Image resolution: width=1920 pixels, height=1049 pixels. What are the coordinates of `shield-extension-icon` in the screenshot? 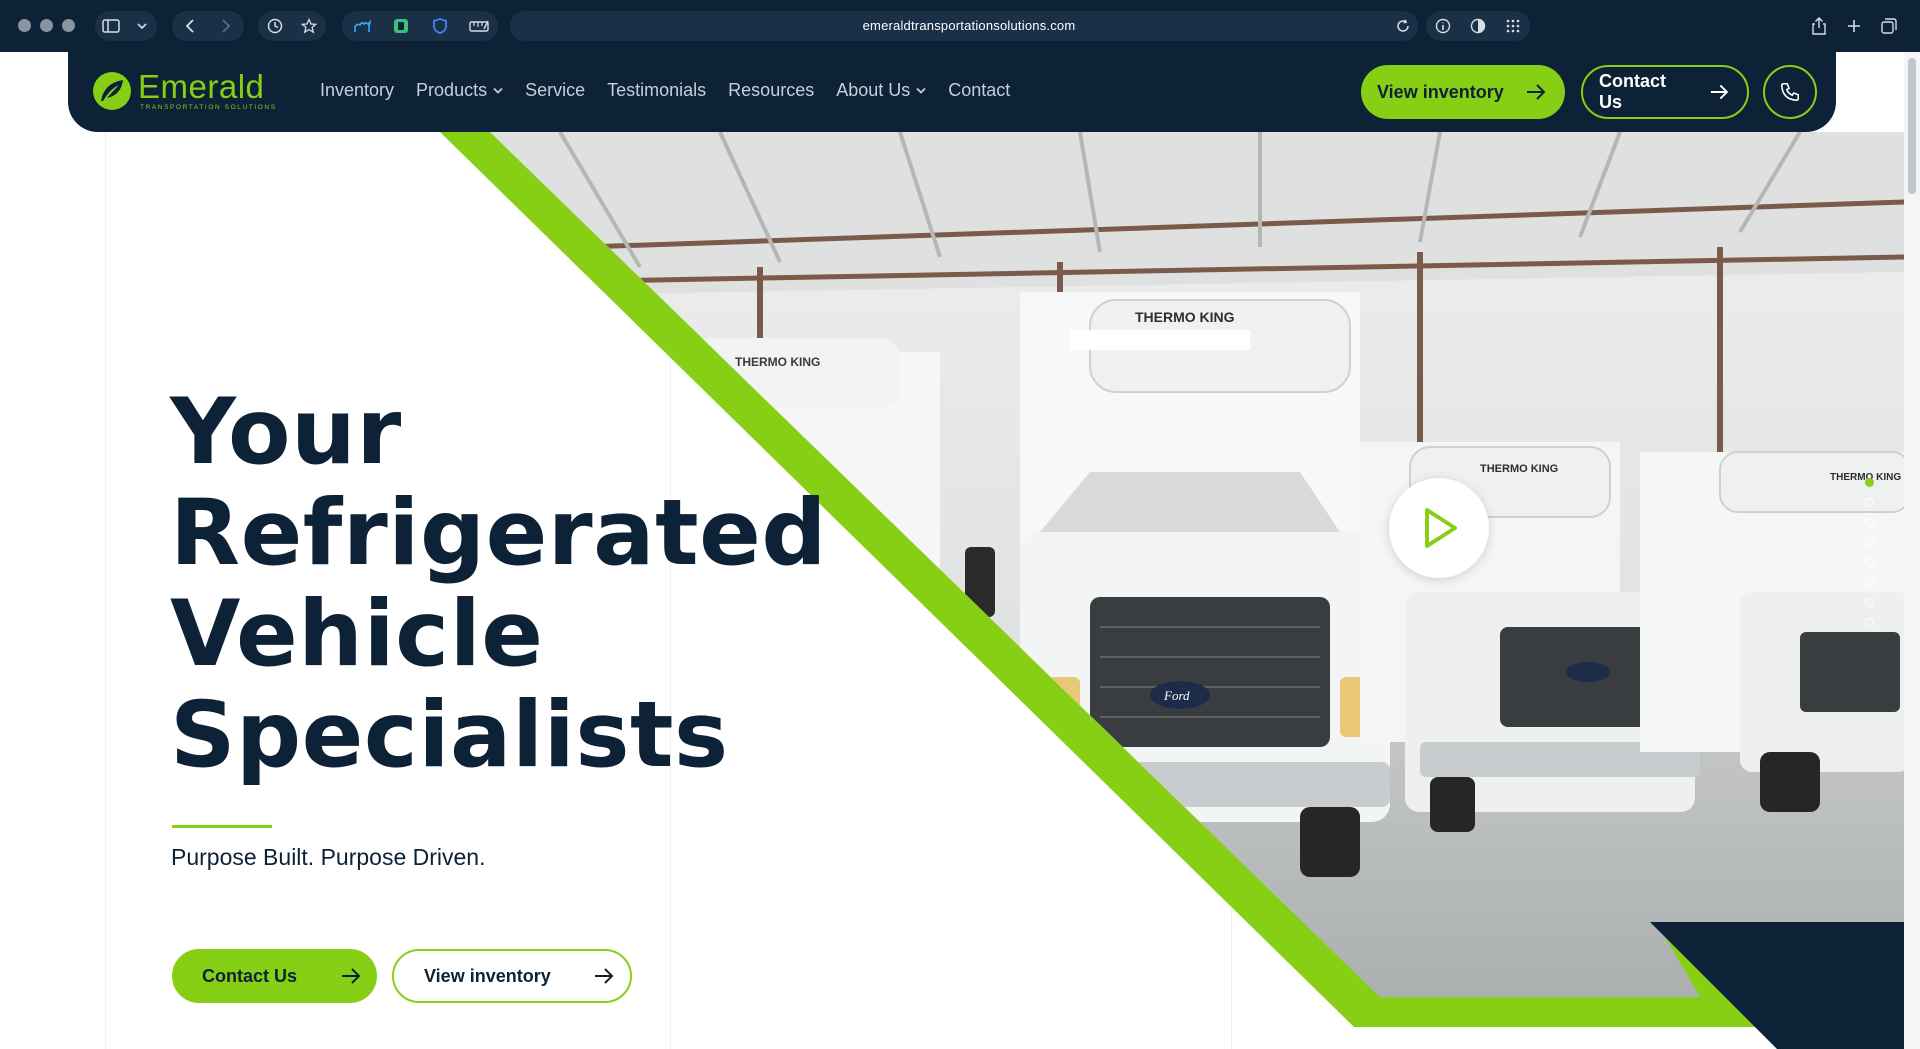 It's located at (440, 26).